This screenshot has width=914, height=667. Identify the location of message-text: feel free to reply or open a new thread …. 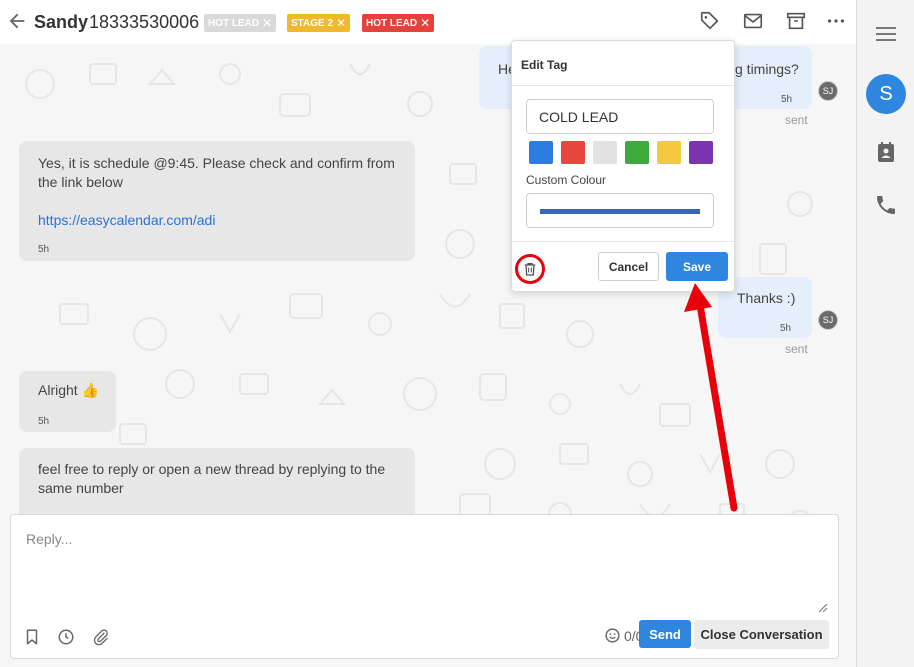
(212, 469).